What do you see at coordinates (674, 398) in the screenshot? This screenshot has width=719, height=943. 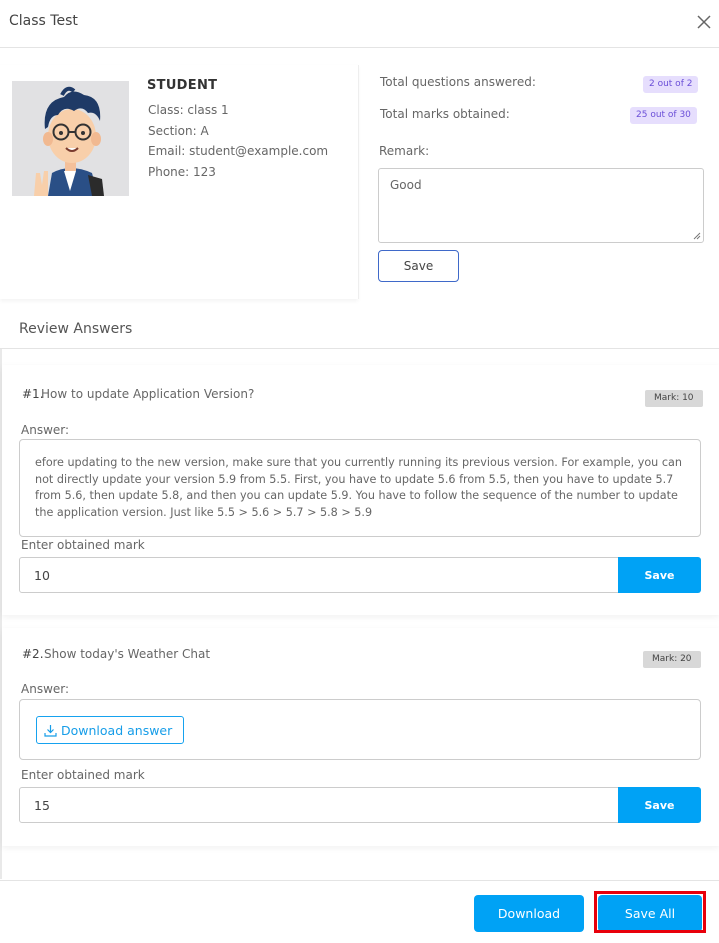 I see `mark-badge: Mark: 10` at bounding box center [674, 398].